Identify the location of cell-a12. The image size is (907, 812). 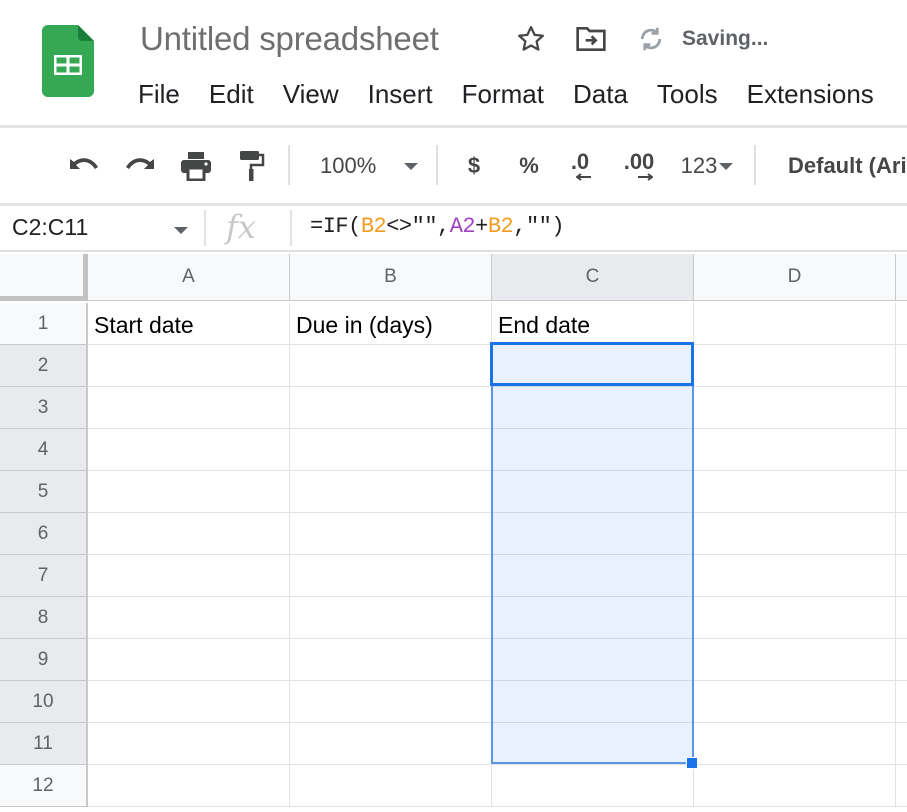
(189, 786).